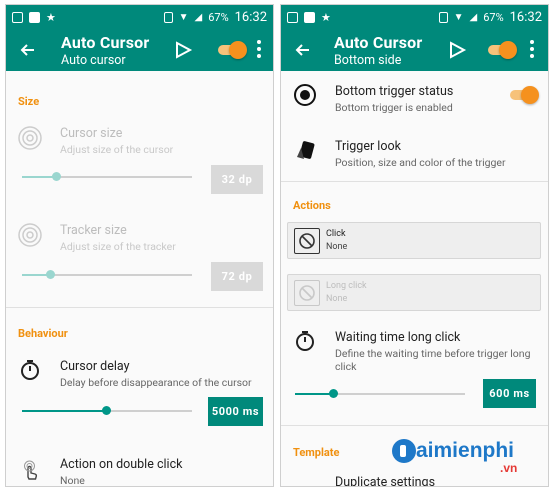  Describe the element at coordinates (404, 451) in the screenshot. I see `watermark-icon` at that location.